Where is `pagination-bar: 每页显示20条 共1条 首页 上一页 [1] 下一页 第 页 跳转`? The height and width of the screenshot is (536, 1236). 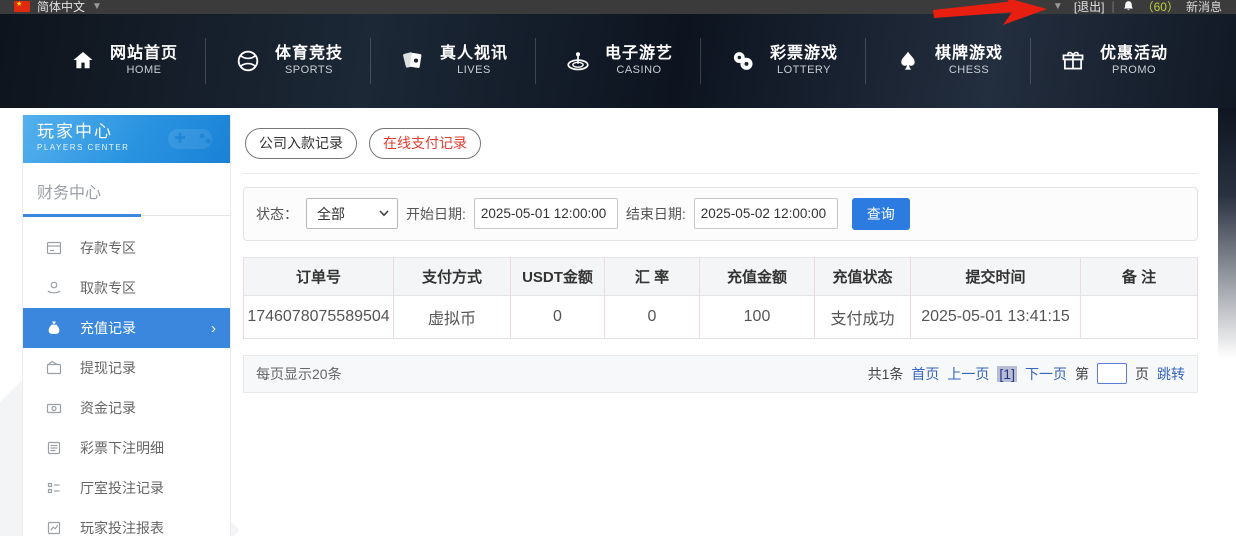 pagination-bar: 每页显示20条 共1条 首页 上一页 [1] 下一页 第 页 跳转 is located at coordinates (720, 373).